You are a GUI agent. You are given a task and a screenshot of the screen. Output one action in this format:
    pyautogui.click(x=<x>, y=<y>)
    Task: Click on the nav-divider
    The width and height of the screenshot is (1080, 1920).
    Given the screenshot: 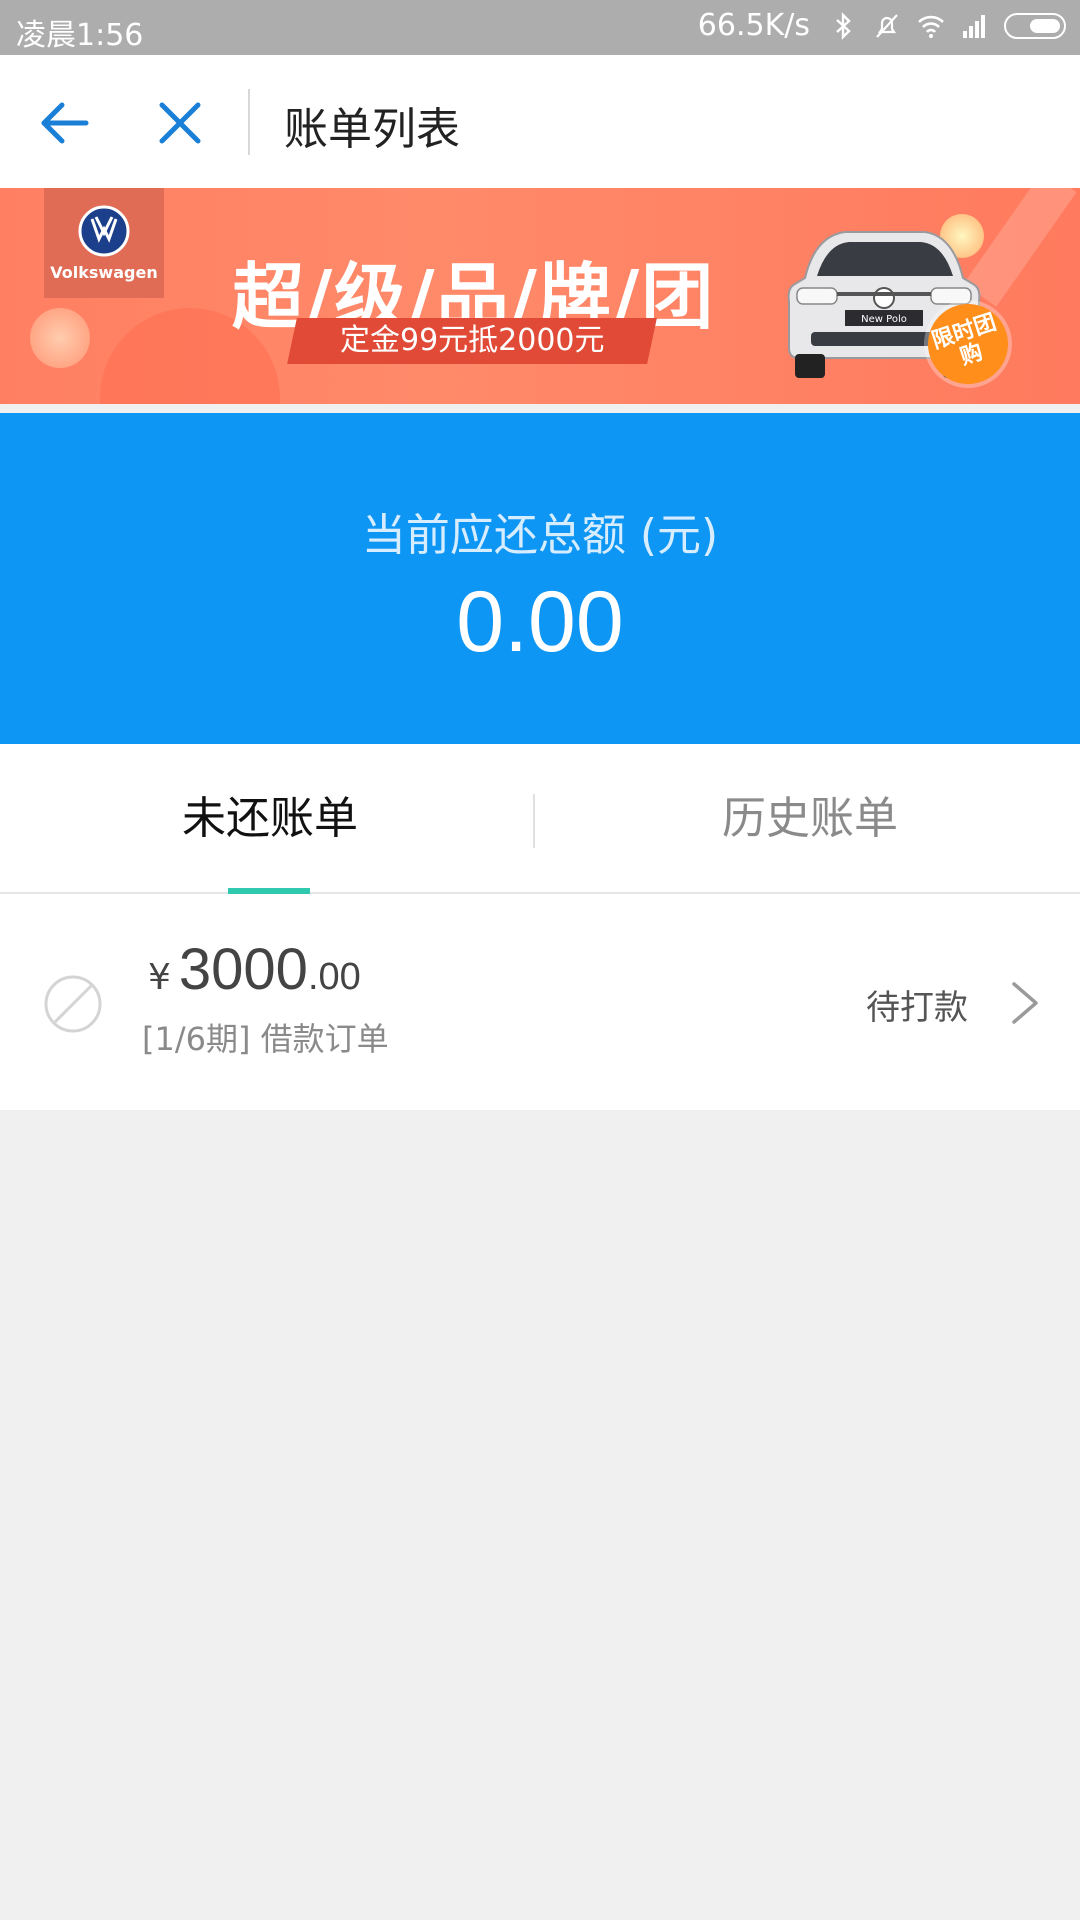 What is the action you would take?
    pyautogui.click(x=249, y=122)
    